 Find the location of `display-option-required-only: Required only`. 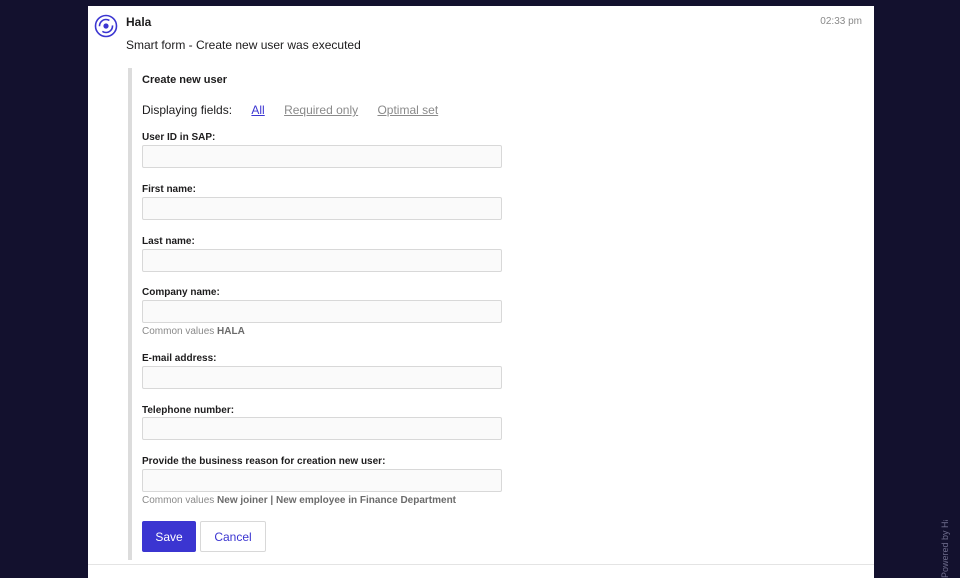

display-option-required-only: Required only is located at coordinates (321, 110).